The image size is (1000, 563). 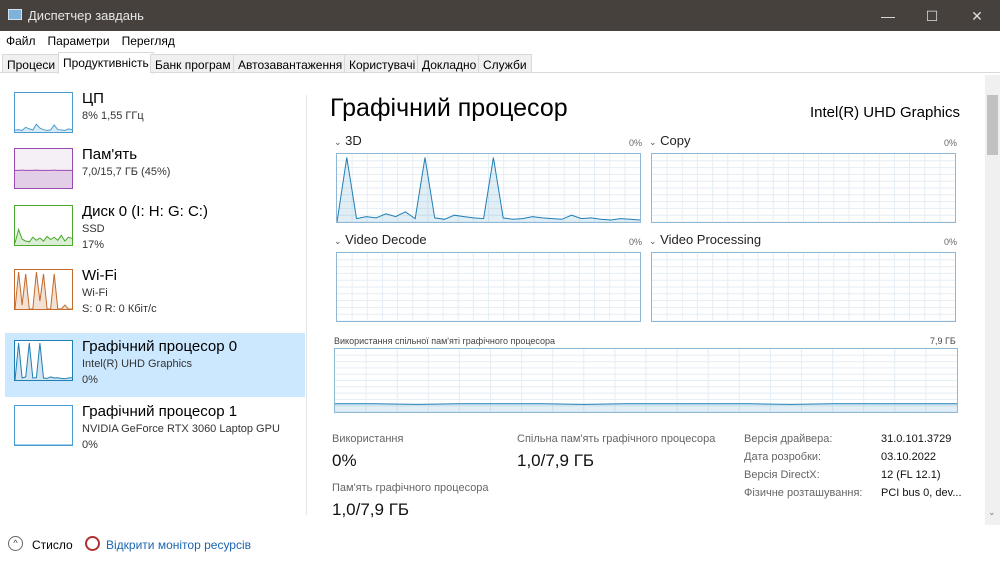 What do you see at coordinates (500, 546) in the screenshot?
I see `footer: ^ Стисло Відкрити монітор ресурсів` at bounding box center [500, 546].